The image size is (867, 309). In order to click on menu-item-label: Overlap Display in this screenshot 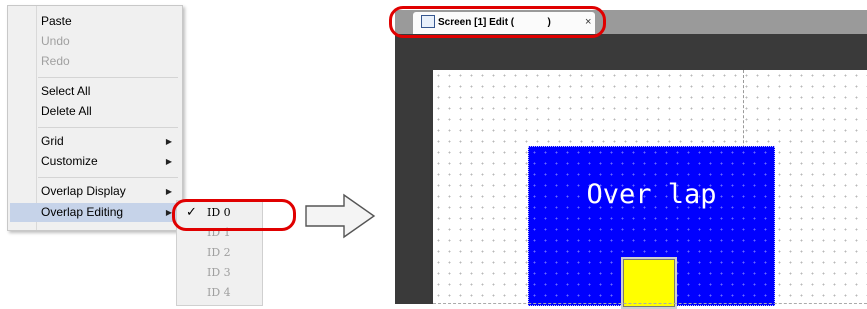, I will do `click(83, 191)`.